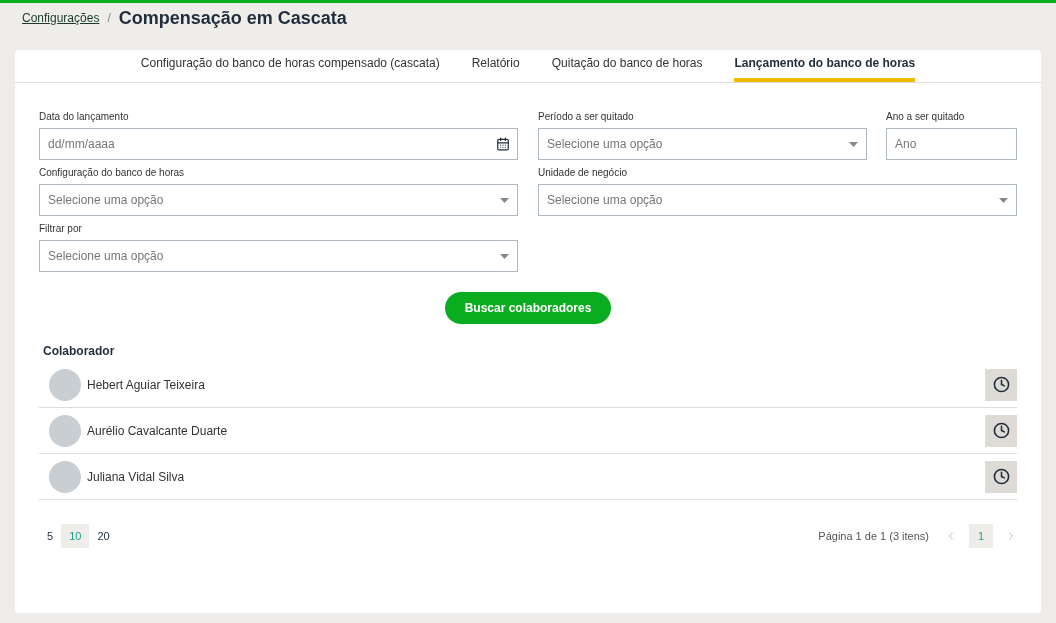  Describe the element at coordinates (61, 229) in the screenshot. I see `field-label: Filtrar por` at that location.